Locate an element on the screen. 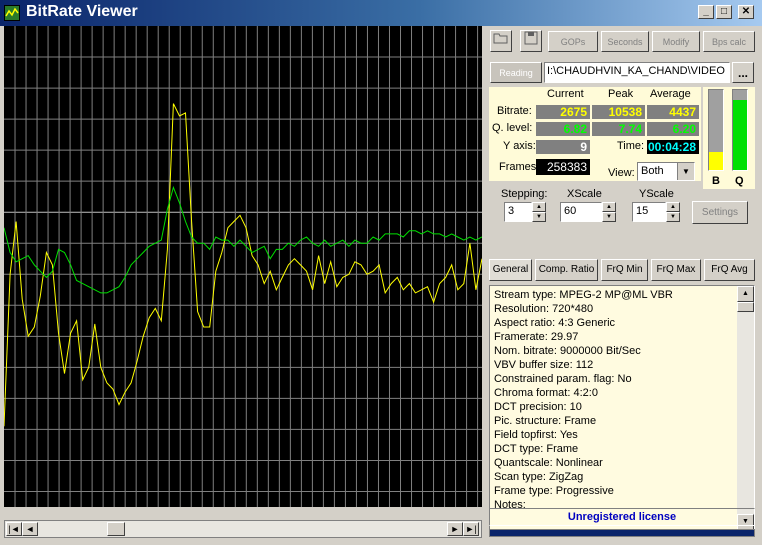 This screenshot has height=545, width=762. gops-button: GOPs is located at coordinates (573, 41).